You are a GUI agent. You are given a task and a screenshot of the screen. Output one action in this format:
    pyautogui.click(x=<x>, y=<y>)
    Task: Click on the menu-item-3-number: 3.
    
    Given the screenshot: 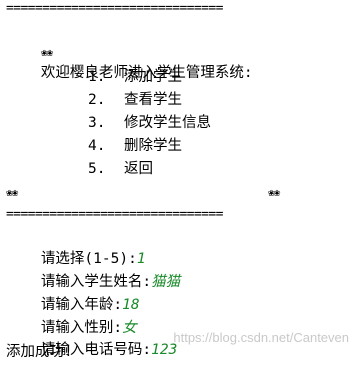 What is the action you would take?
    pyautogui.click(x=97, y=123)
    